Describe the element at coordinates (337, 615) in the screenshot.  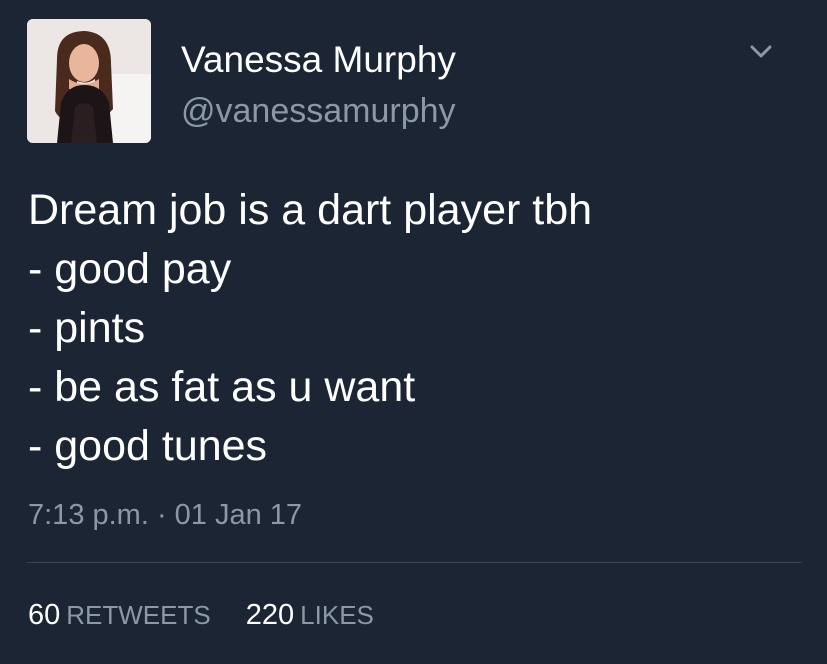
I see `likes-label: LIKES` at that location.